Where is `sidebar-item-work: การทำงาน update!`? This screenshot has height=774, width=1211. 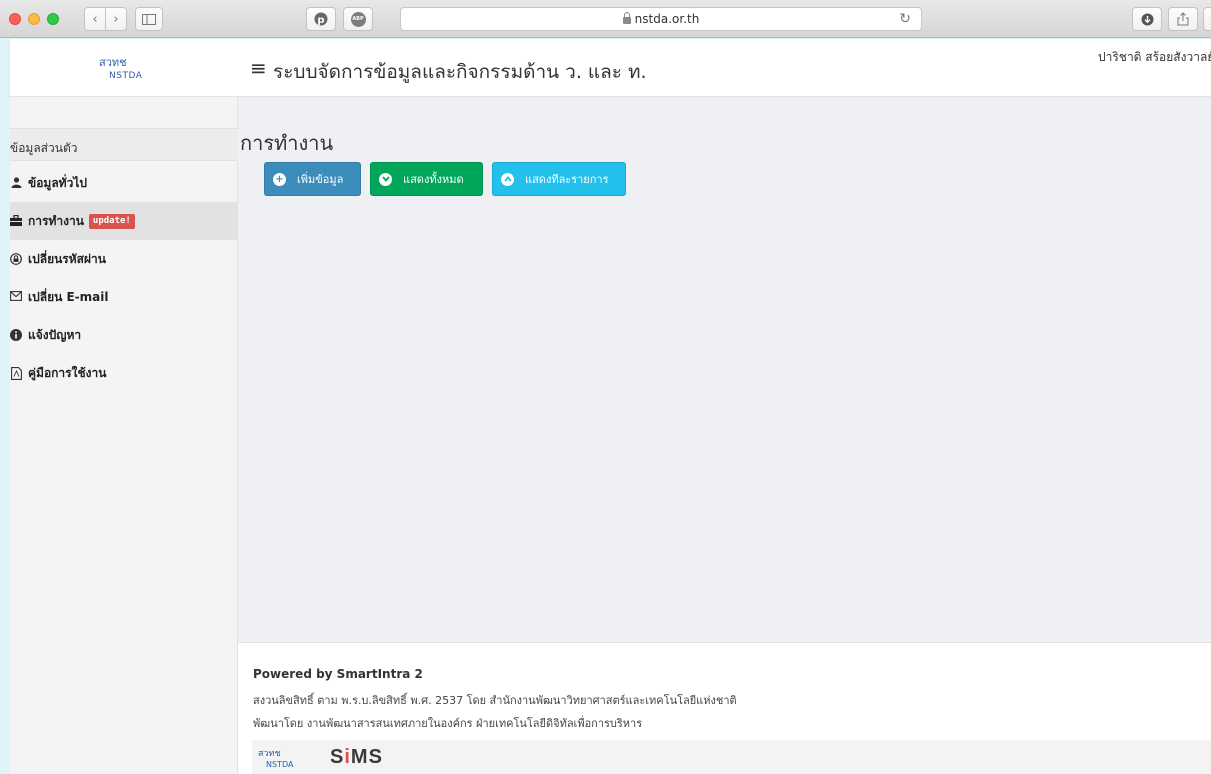
sidebar-item-work: การทำงาน update! is located at coordinates (124, 221).